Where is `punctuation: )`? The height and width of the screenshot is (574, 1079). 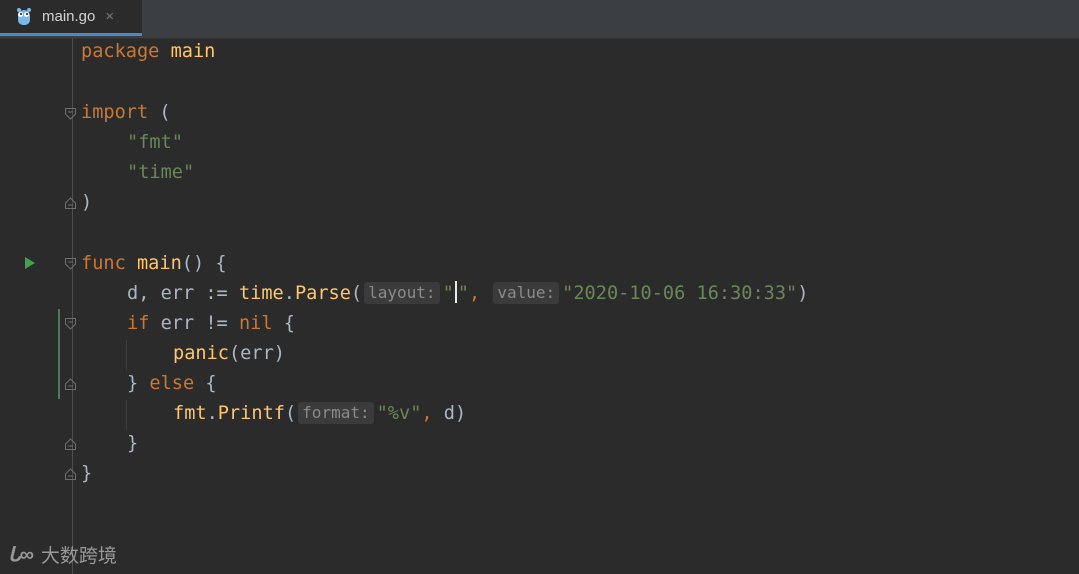
punctuation: ) is located at coordinates (803, 293).